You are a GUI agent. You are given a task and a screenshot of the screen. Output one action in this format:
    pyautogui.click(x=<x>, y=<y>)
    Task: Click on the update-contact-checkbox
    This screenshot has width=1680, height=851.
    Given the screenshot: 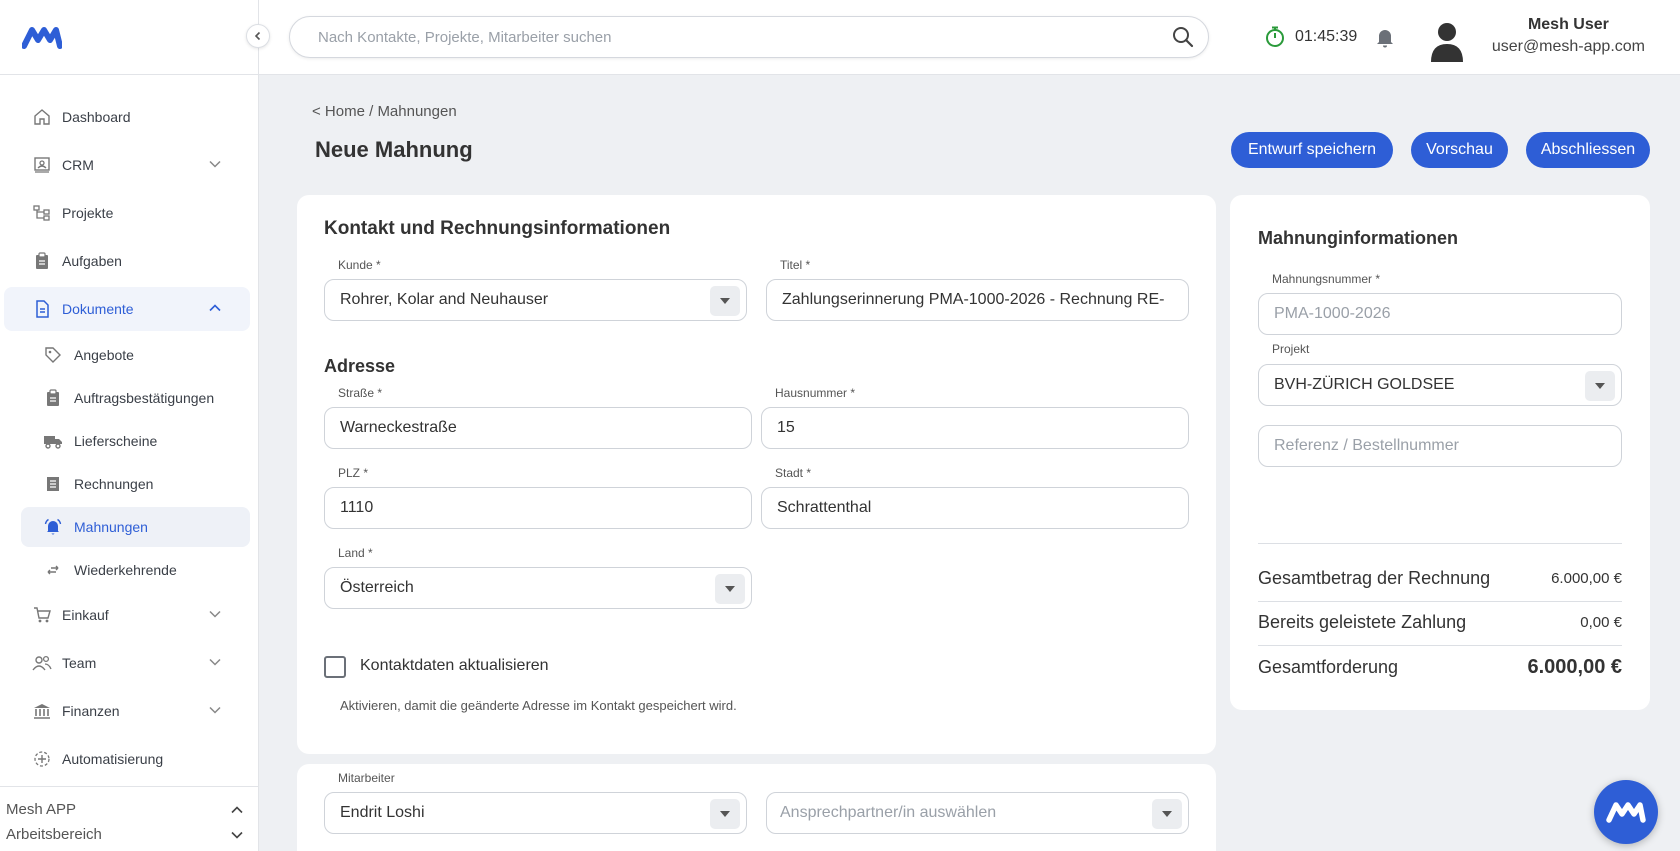 What is the action you would take?
    pyautogui.click(x=335, y=667)
    